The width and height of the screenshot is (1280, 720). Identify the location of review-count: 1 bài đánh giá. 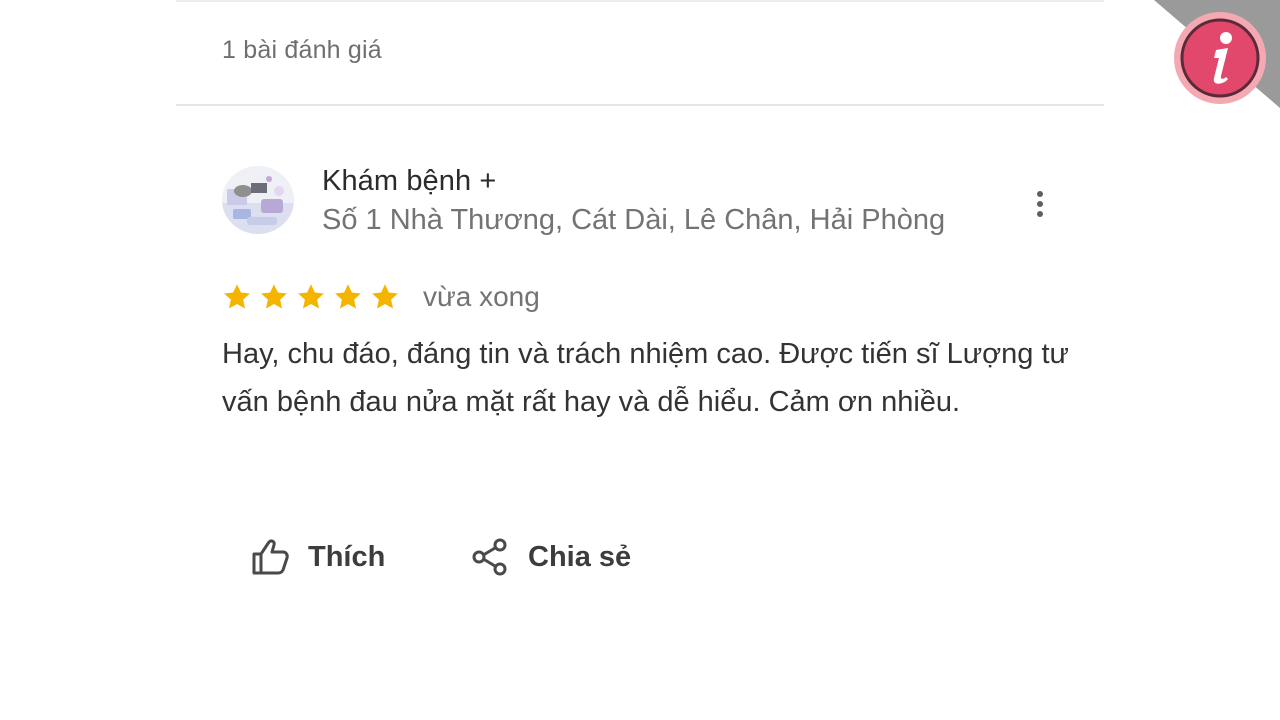
(302, 50).